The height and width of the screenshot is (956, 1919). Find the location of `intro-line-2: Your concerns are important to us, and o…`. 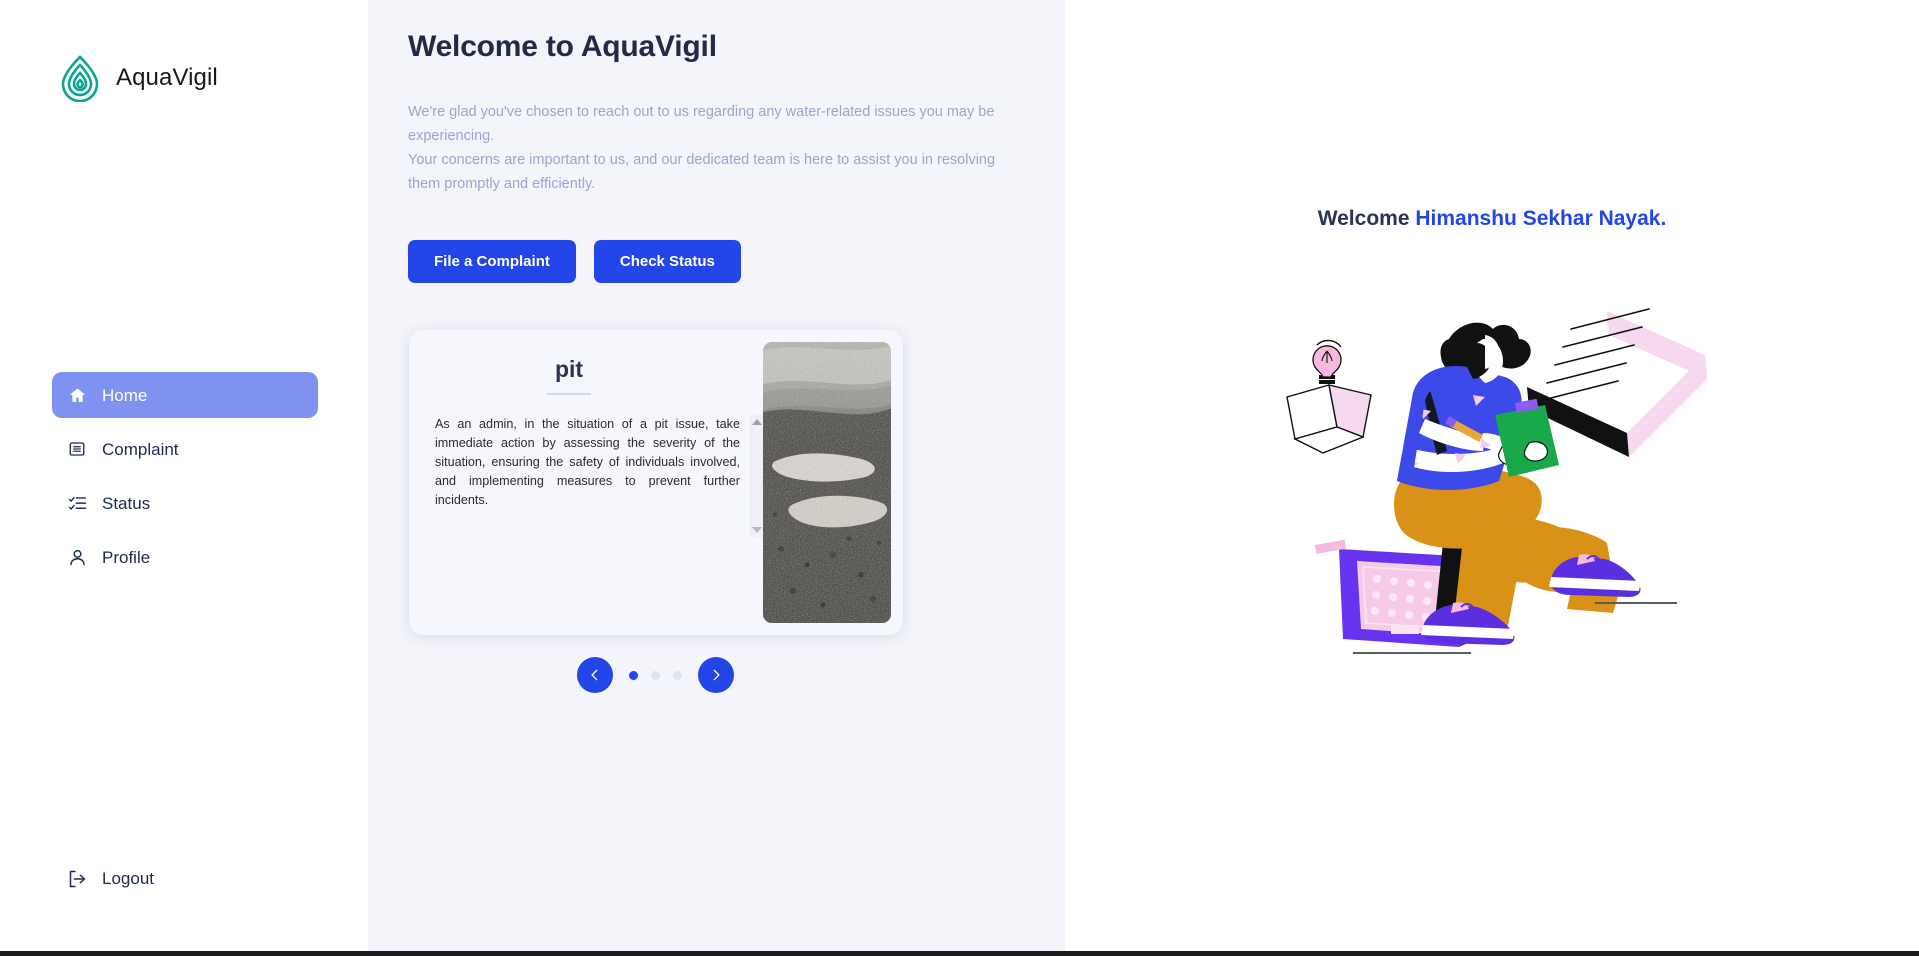

intro-line-2: Your concerns are important to us, and o… is located at coordinates (702, 172).